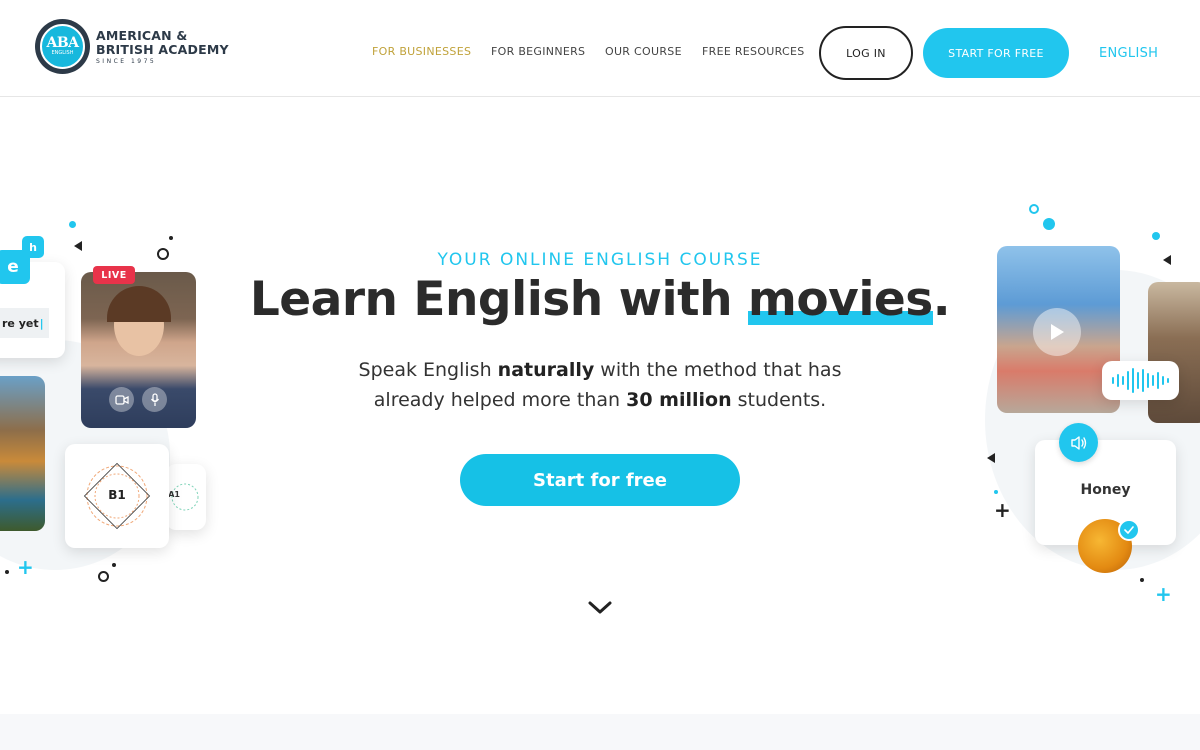  What do you see at coordinates (1105, 490) in the screenshot?
I see `vocabulary-word: Honey` at bounding box center [1105, 490].